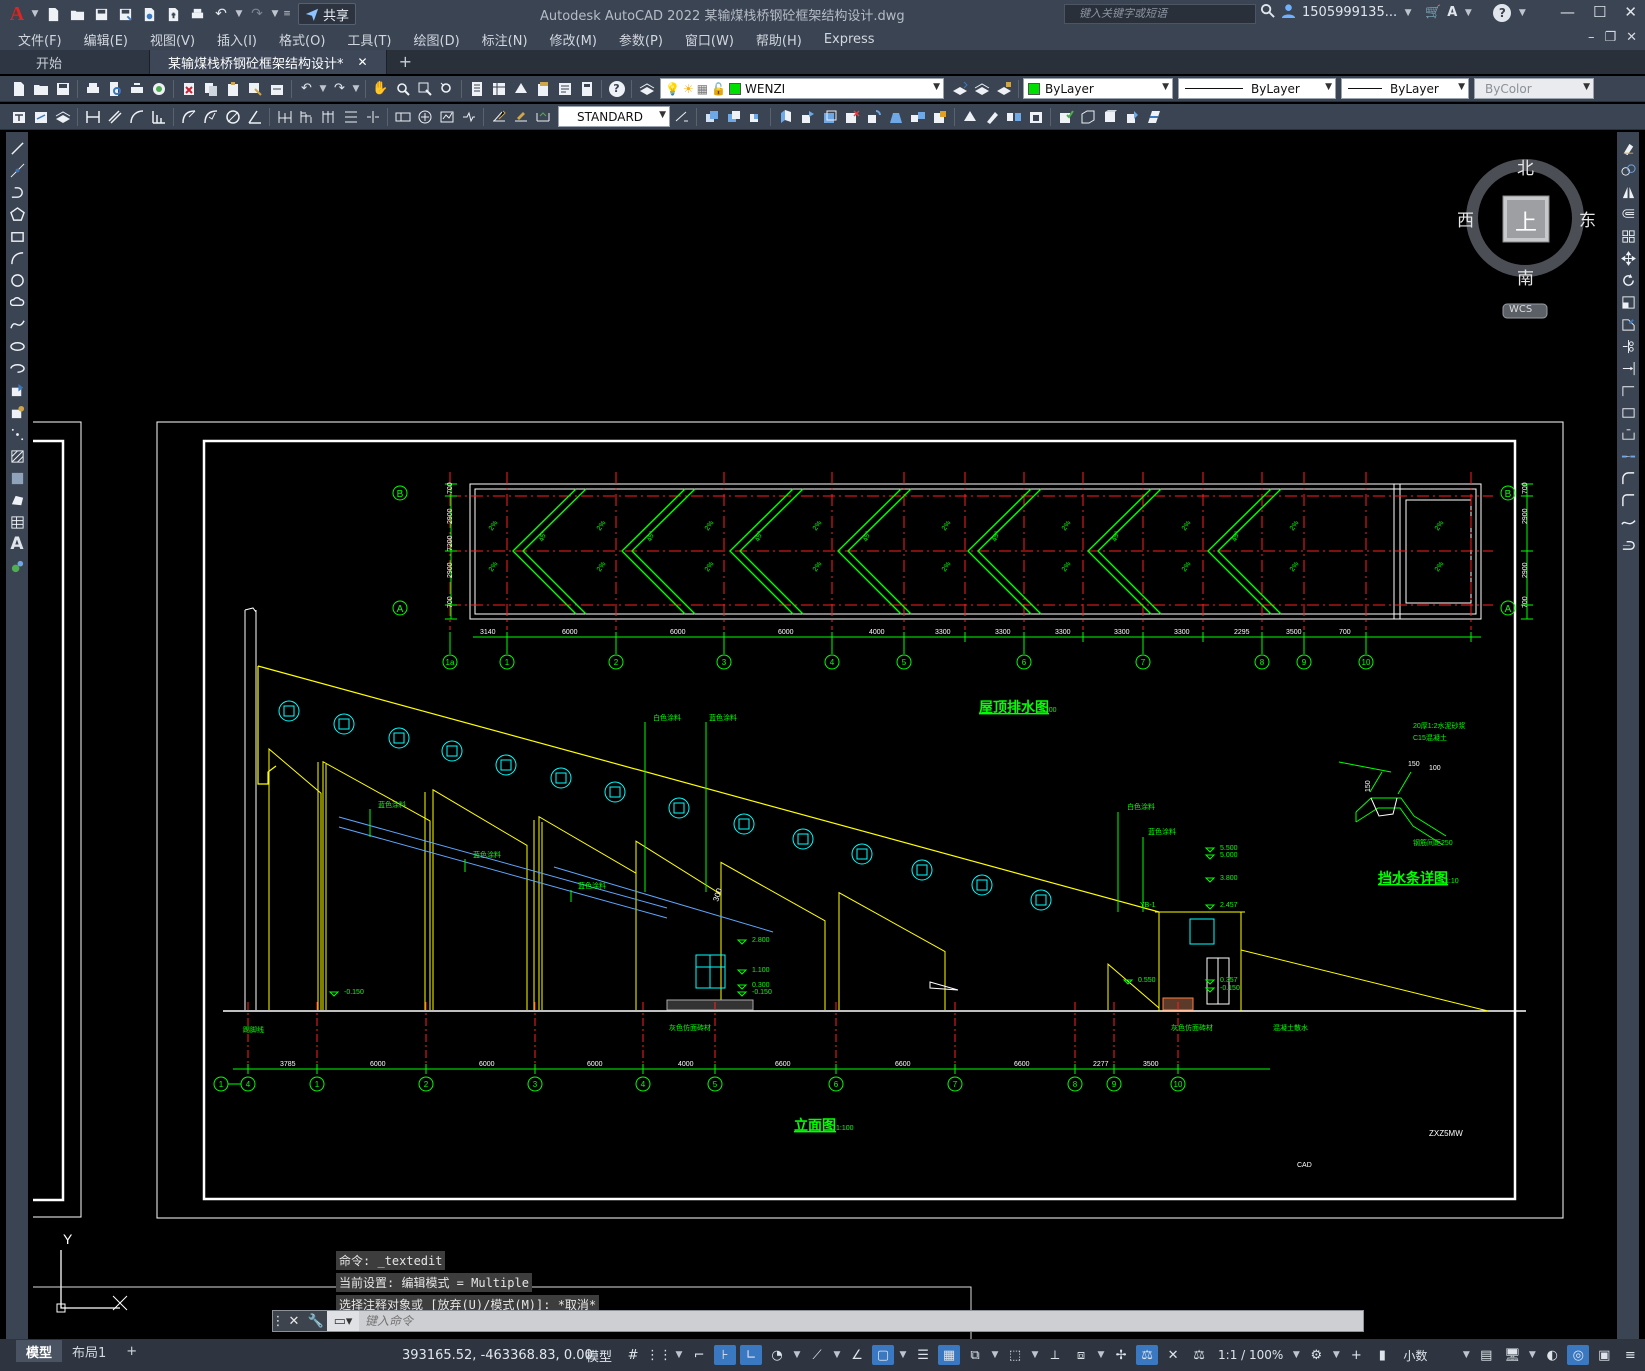  What do you see at coordinates (284, 116) in the screenshot?
I see `quick-dimension-icon` at bounding box center [284, 116].